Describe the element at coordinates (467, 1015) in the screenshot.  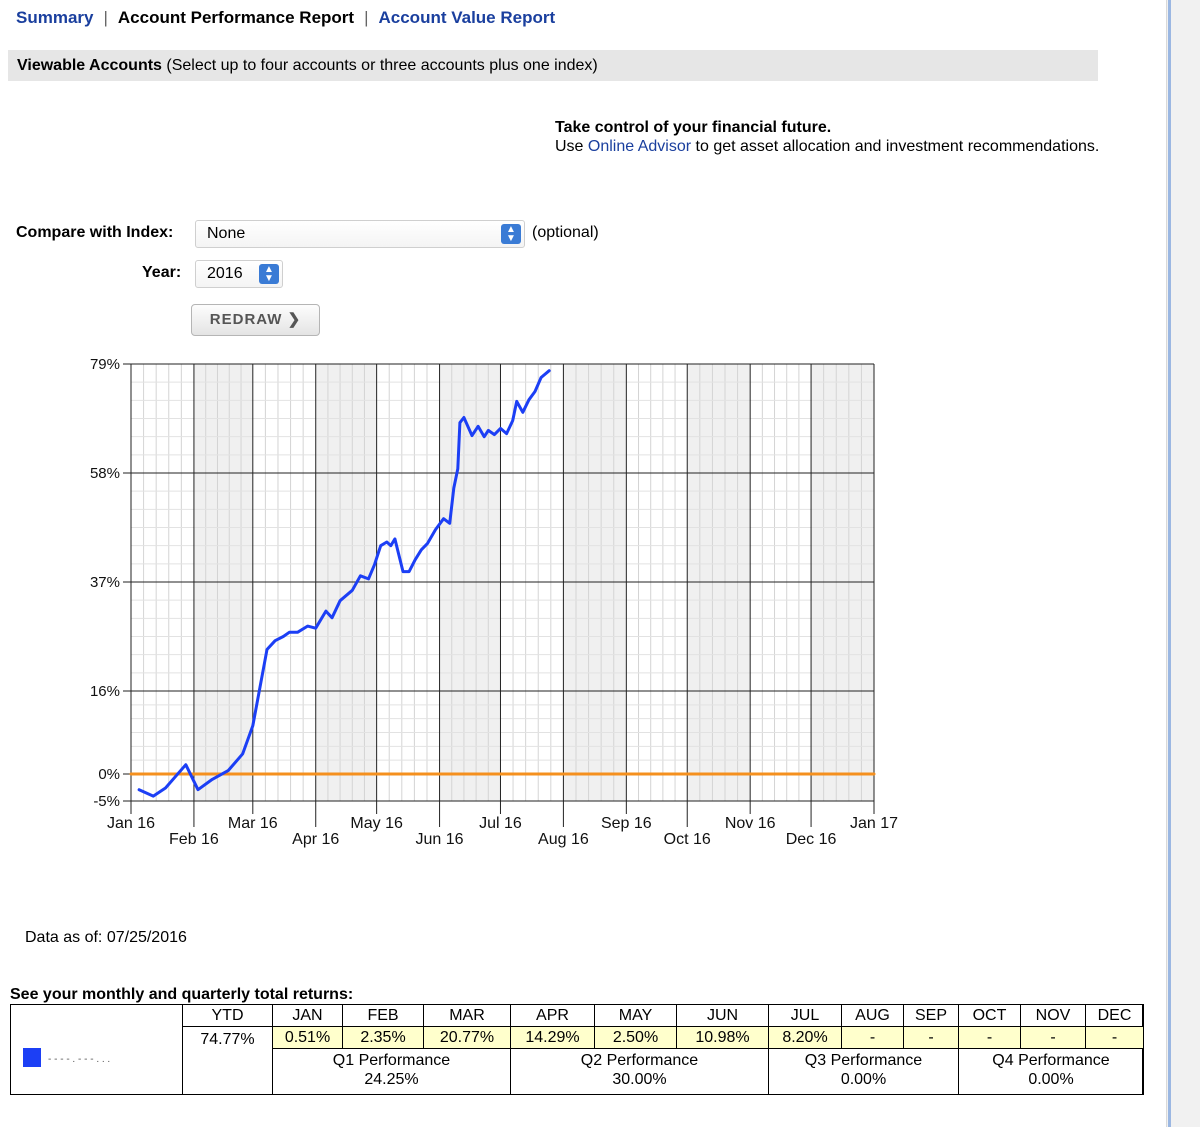
I see `month-header-mar: MAR` at that location.